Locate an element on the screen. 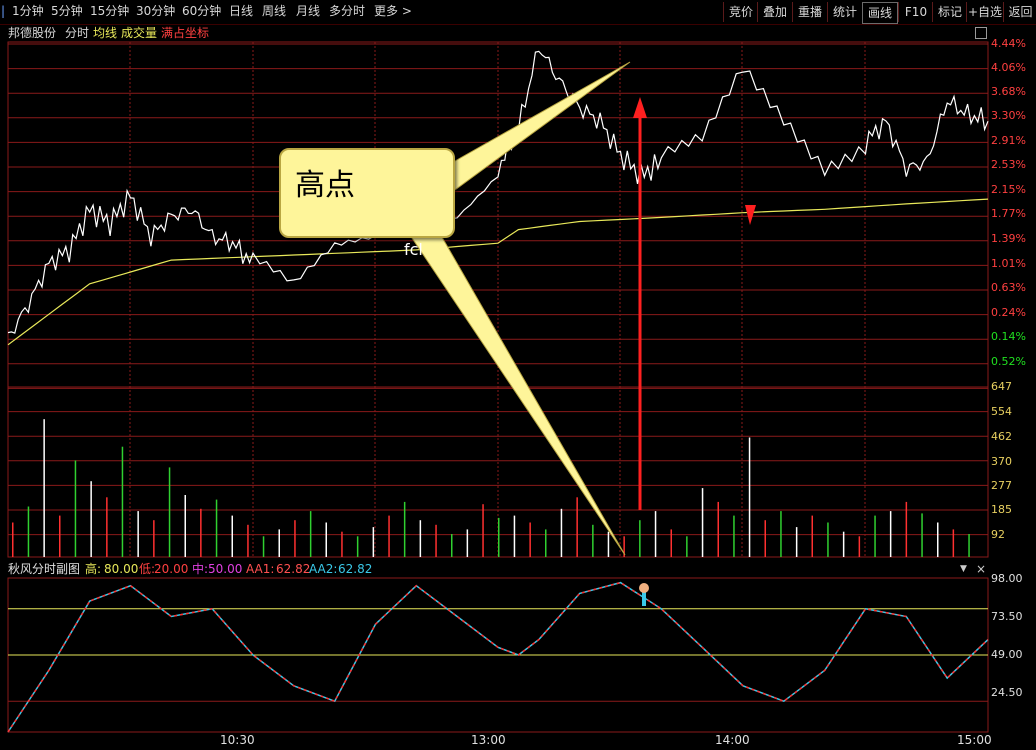 The height and width of the screenshot is (750, 1036). price-tick: 4.06% is located at coordinates (1008, 67).